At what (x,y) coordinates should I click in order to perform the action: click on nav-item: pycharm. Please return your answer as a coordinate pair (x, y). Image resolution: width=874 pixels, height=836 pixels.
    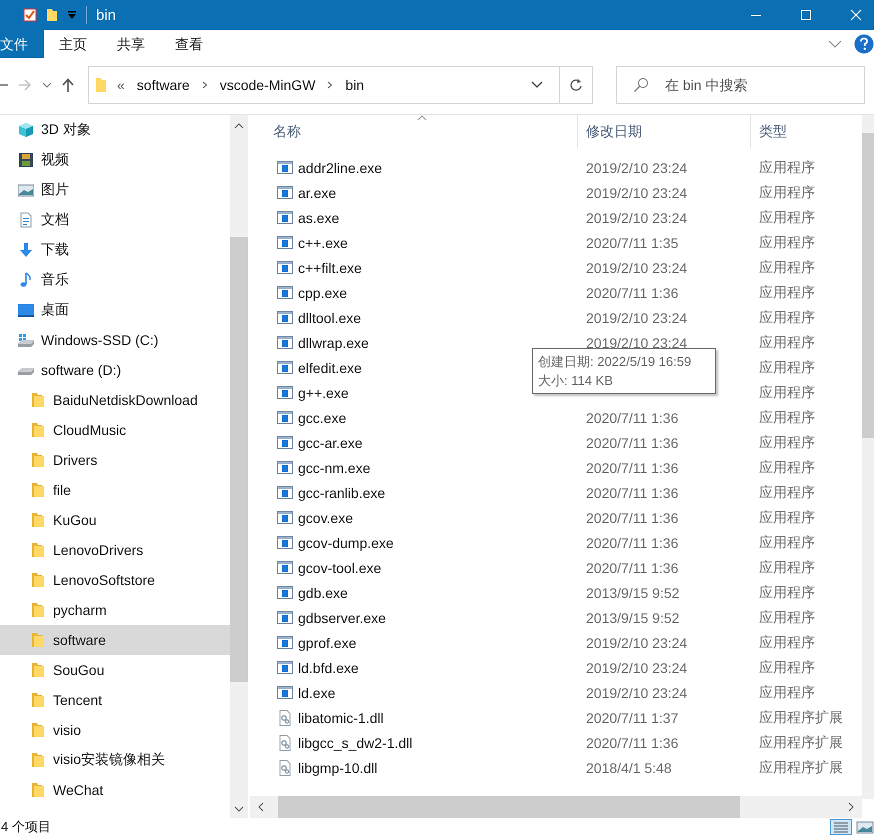
    Looking at the image, I should click on (115, 610).